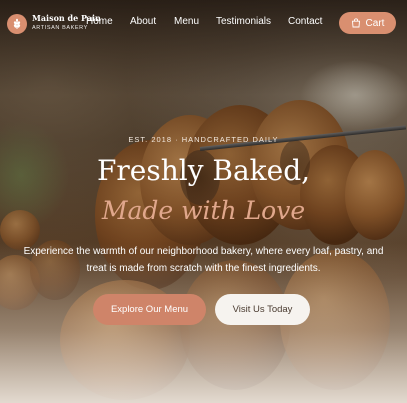 This screenshot has height=403, width=407. What do you see at coordinates (375, 23) in the screenshot?
I see `cart-label: Cart` at bounding box center [375, 23].